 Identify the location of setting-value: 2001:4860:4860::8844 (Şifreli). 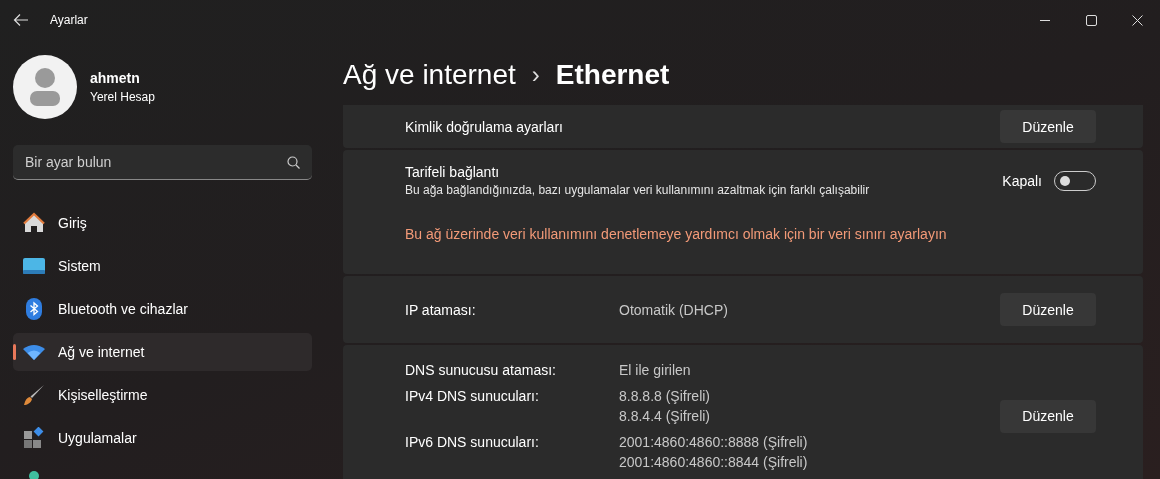
(713, 462).